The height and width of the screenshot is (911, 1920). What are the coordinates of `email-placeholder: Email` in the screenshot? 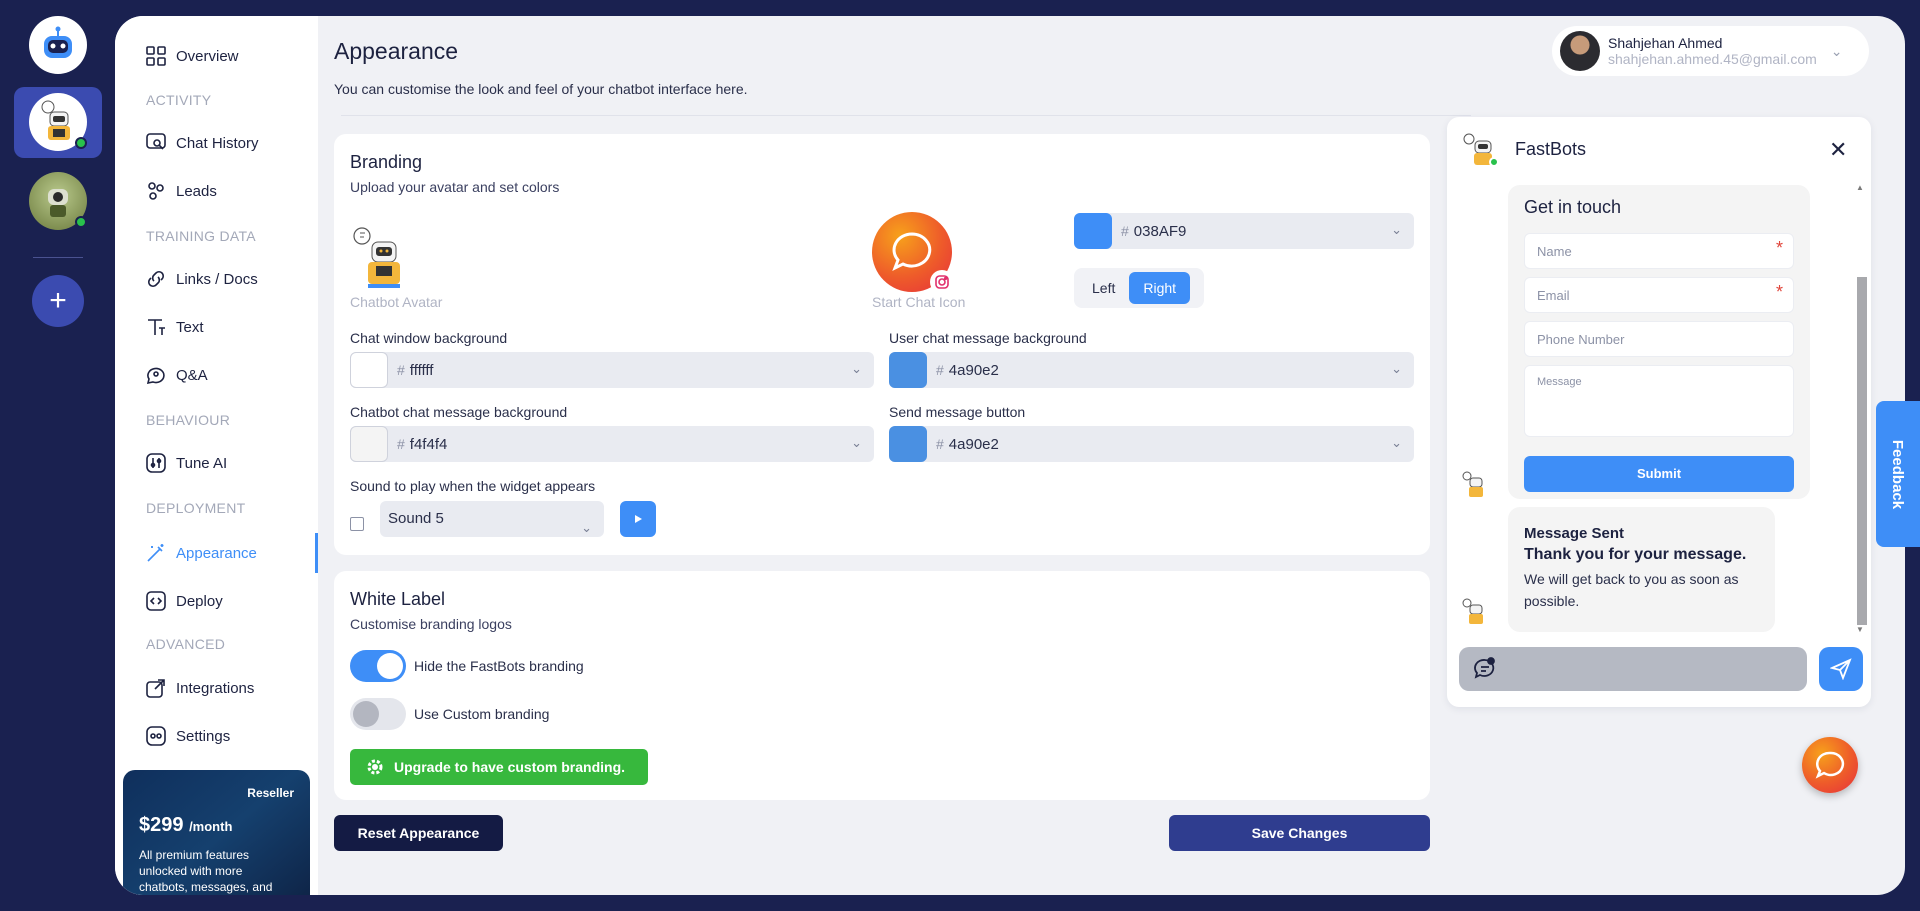 It's located at (1553, 295).